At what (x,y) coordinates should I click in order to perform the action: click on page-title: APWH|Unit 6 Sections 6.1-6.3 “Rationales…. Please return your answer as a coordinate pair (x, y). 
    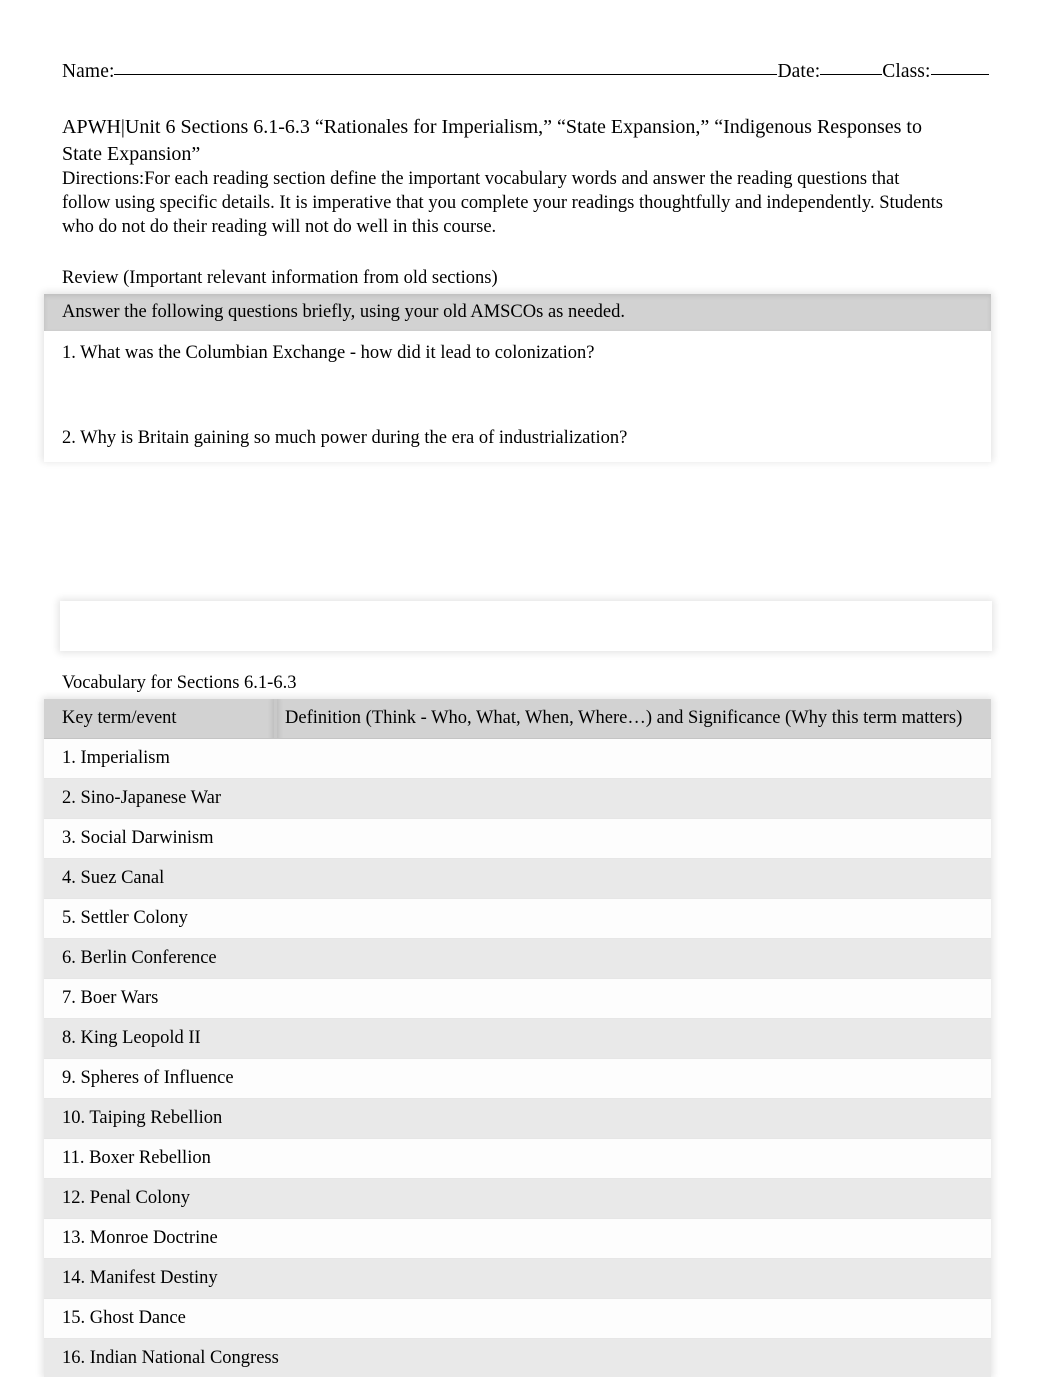
    Looking at the image, I should click on (492, 140).